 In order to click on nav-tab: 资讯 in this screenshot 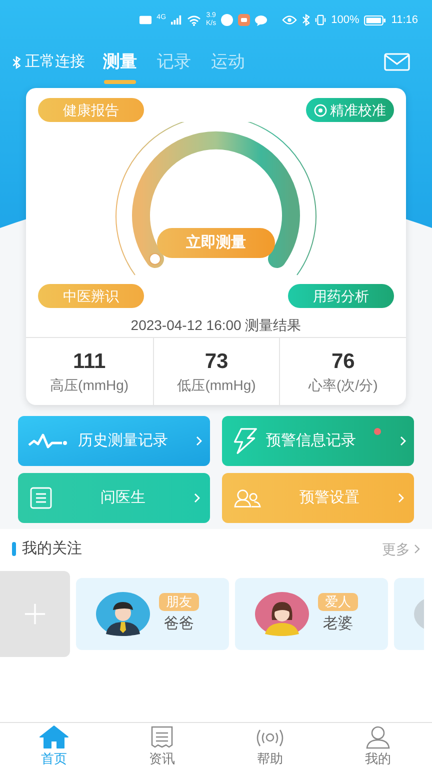, I will do `click(162, 745)`.